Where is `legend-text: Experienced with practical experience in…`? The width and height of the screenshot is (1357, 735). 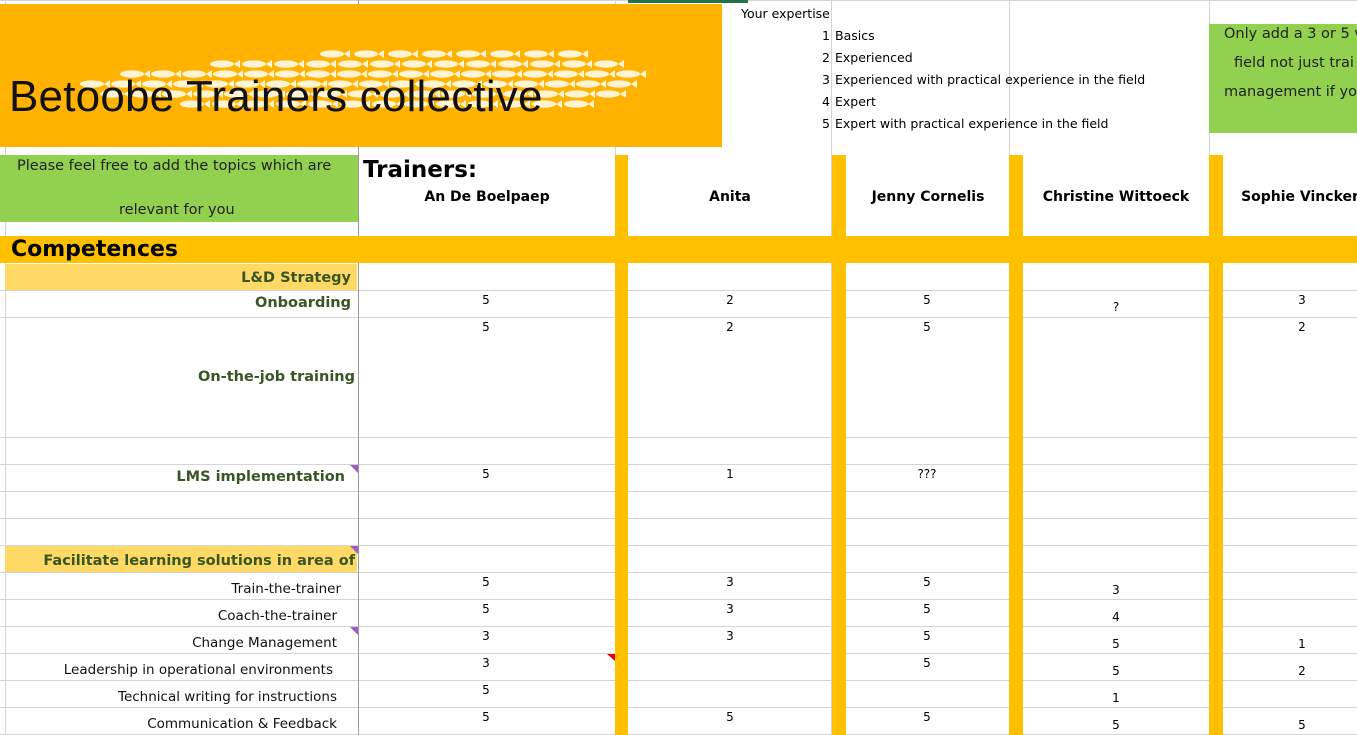 legend-text: Experienced with practical experience in… is located at coordinates (990, 79).